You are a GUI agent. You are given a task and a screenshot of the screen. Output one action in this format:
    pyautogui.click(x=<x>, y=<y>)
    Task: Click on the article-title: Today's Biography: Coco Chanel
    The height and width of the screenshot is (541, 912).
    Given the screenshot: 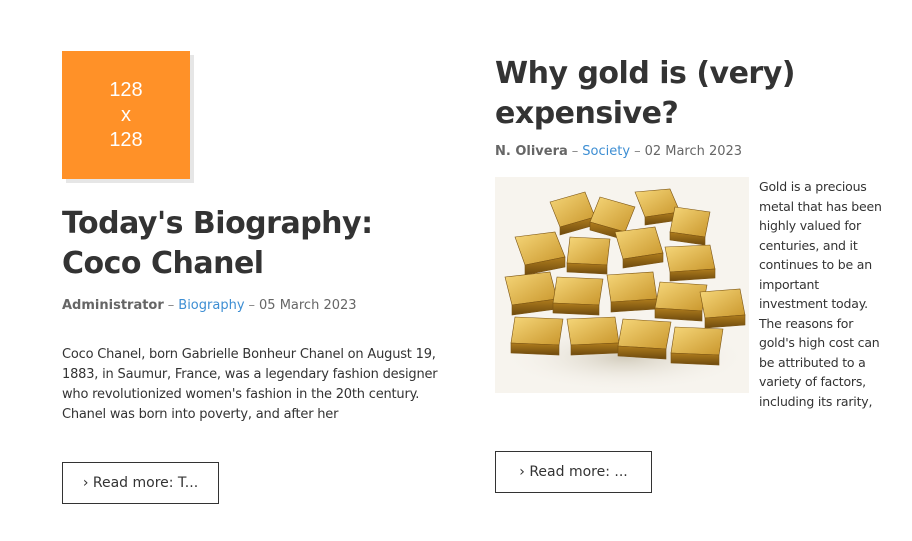 What is the action you would take?
    pyautogui.click(x=252, y=244)
    